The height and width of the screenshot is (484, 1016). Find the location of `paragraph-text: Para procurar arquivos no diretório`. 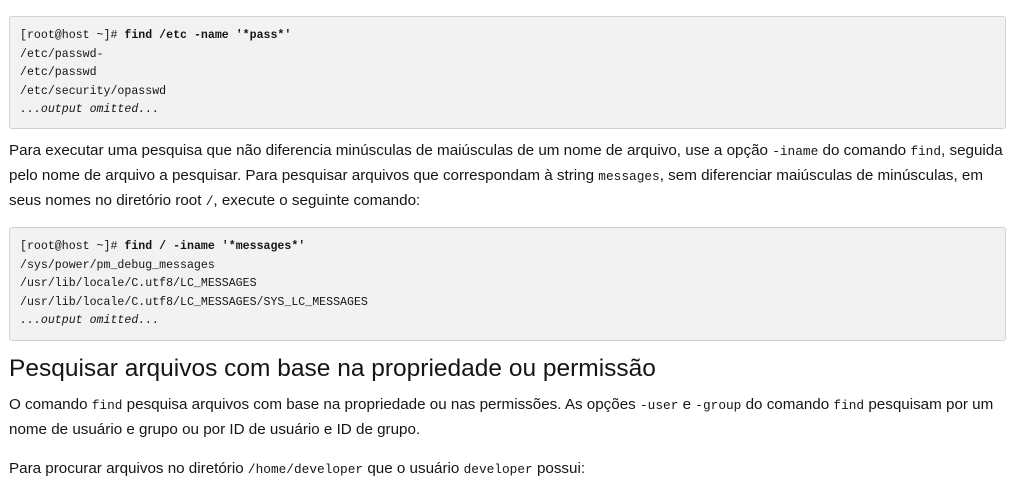

paragraph-text: Para procurar arquivos no diretório is located at coordinates (128, 468).